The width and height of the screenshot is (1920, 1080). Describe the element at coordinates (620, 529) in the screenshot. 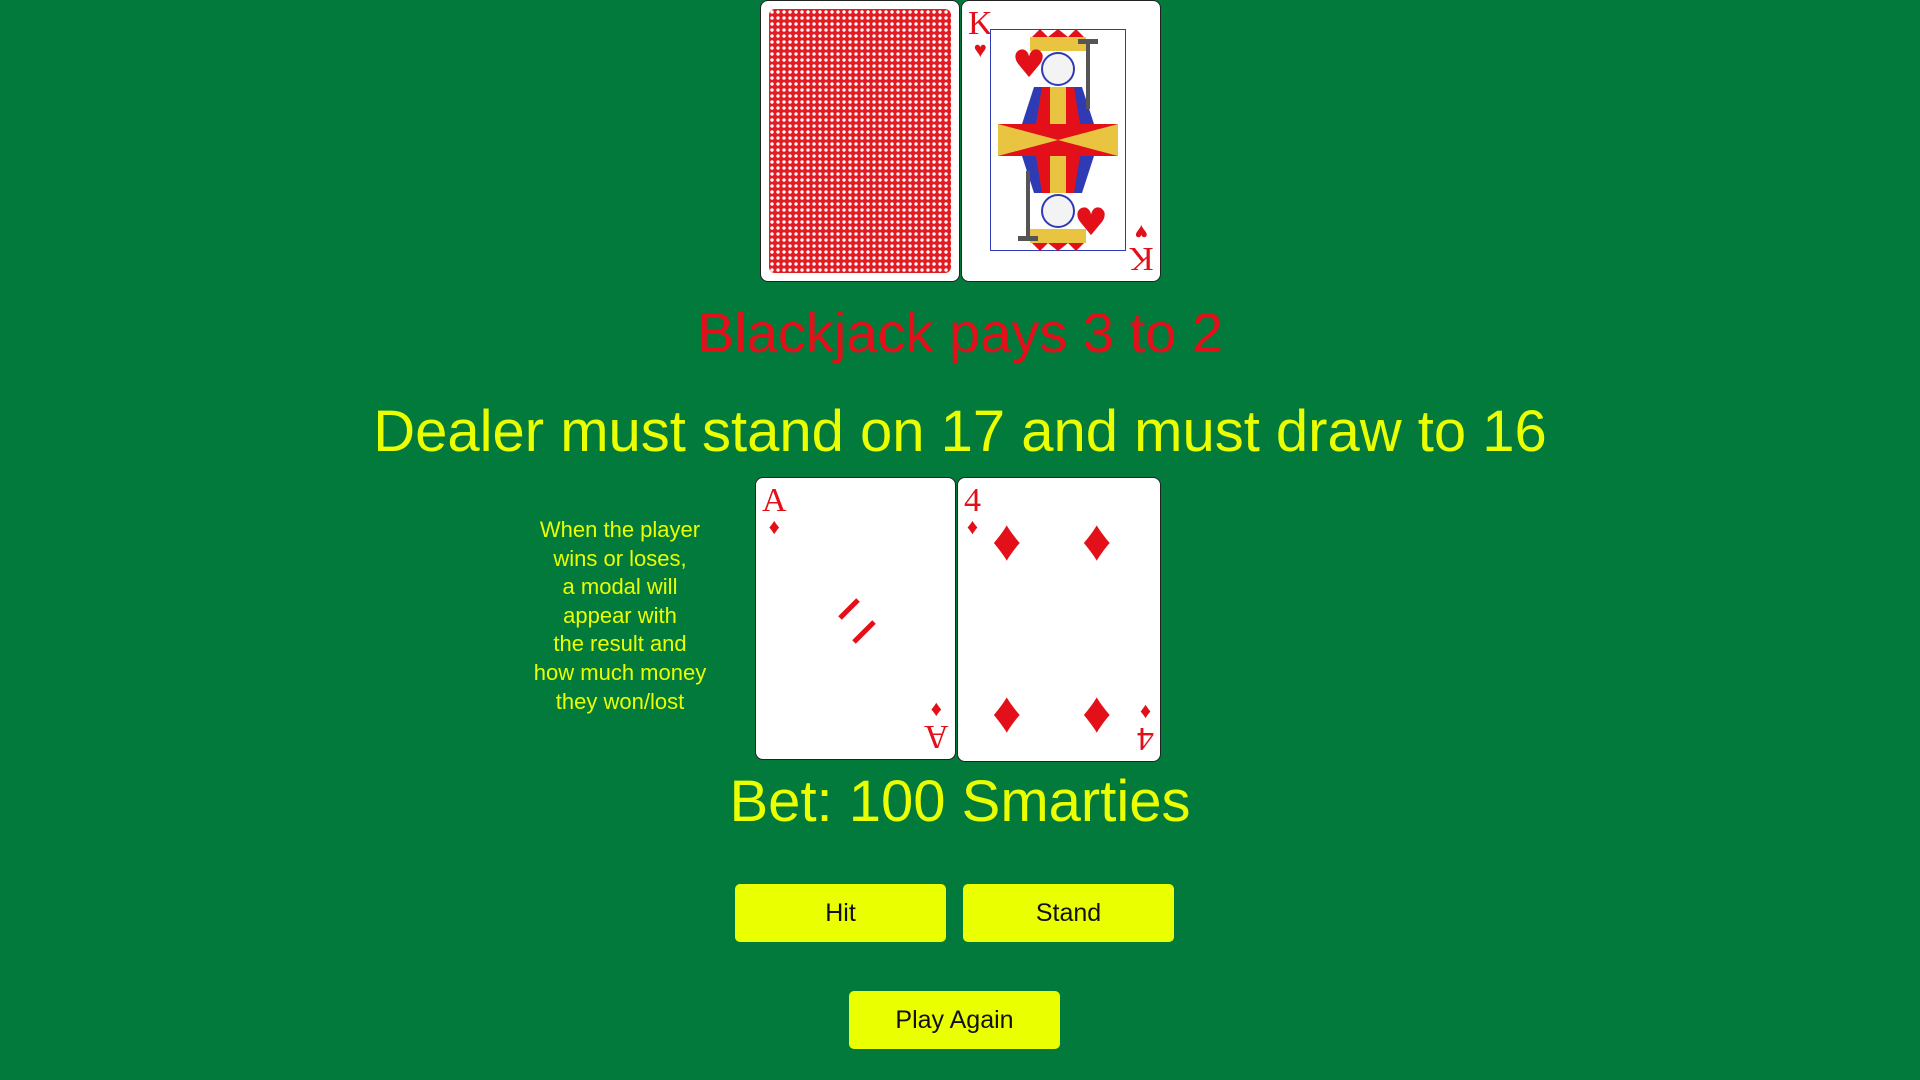

I see `note-line: When the player` at that location.